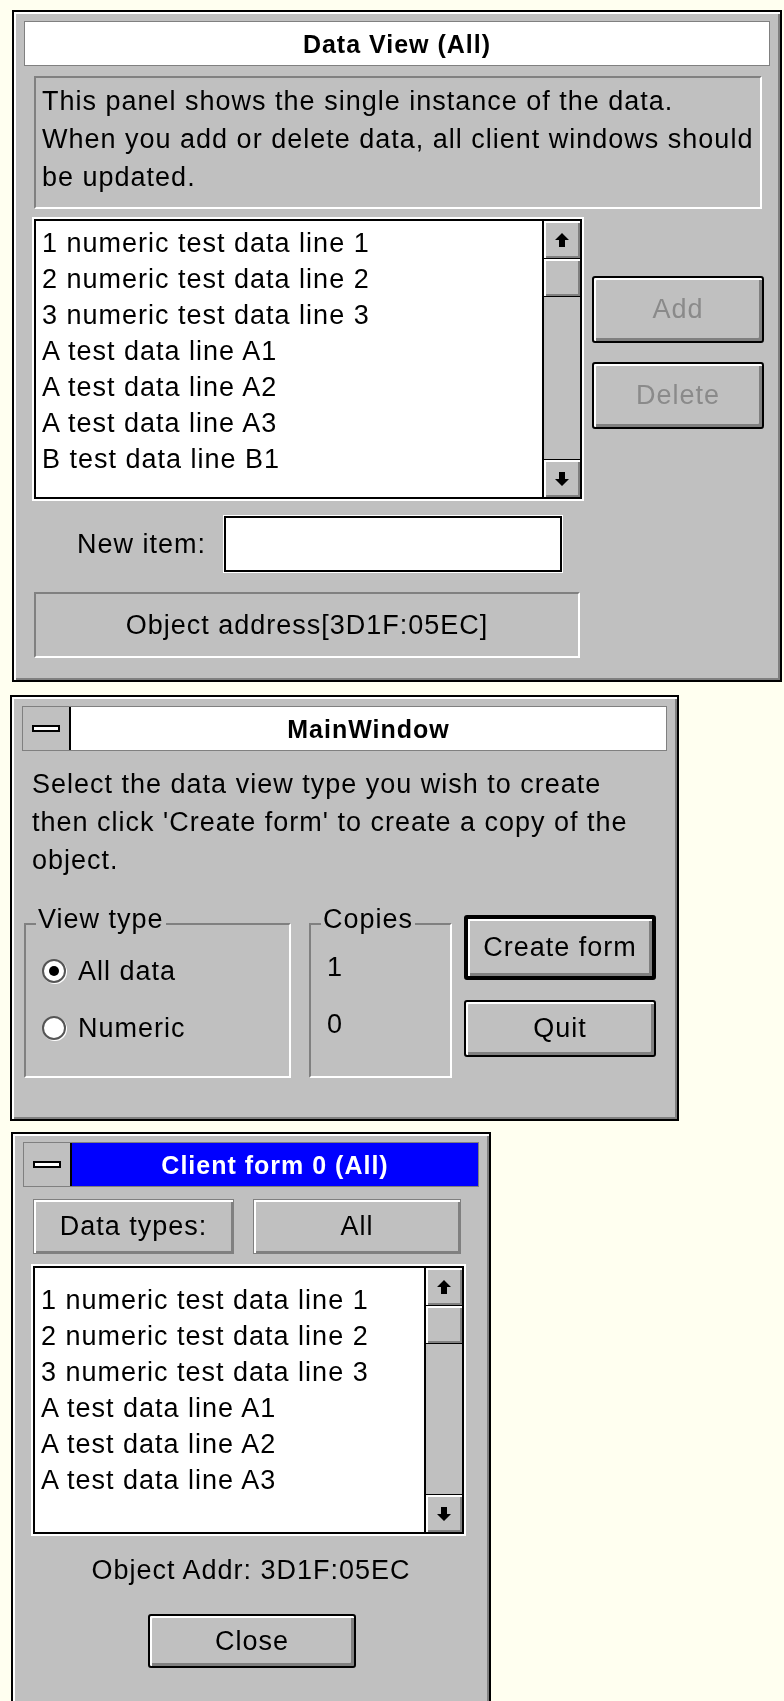  I want to click on list-item: B test data line B1, so click(289, 459).